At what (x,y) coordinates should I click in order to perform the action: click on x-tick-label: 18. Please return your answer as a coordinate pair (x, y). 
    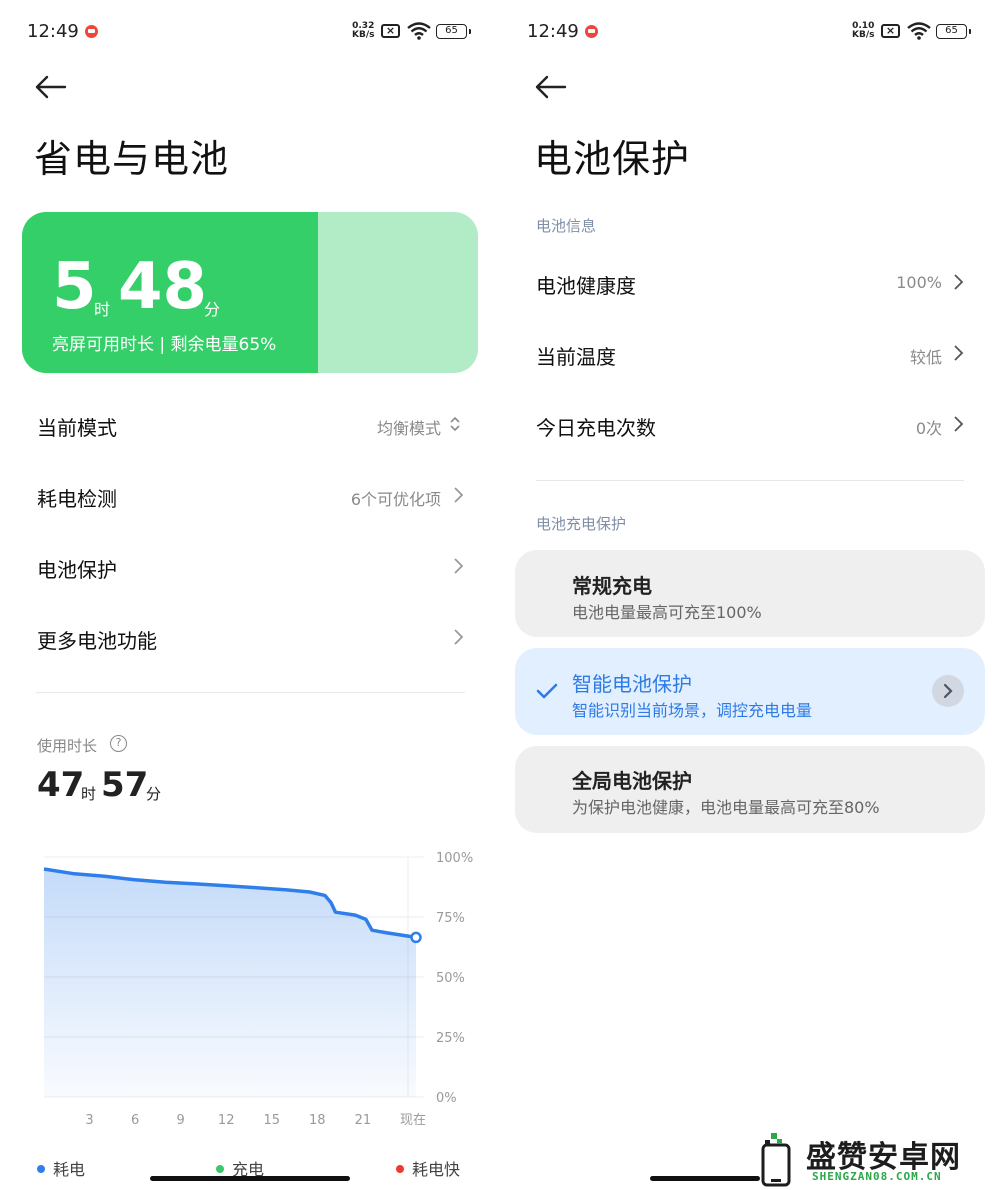
    Looking at the image, I should click on (317, 1120).